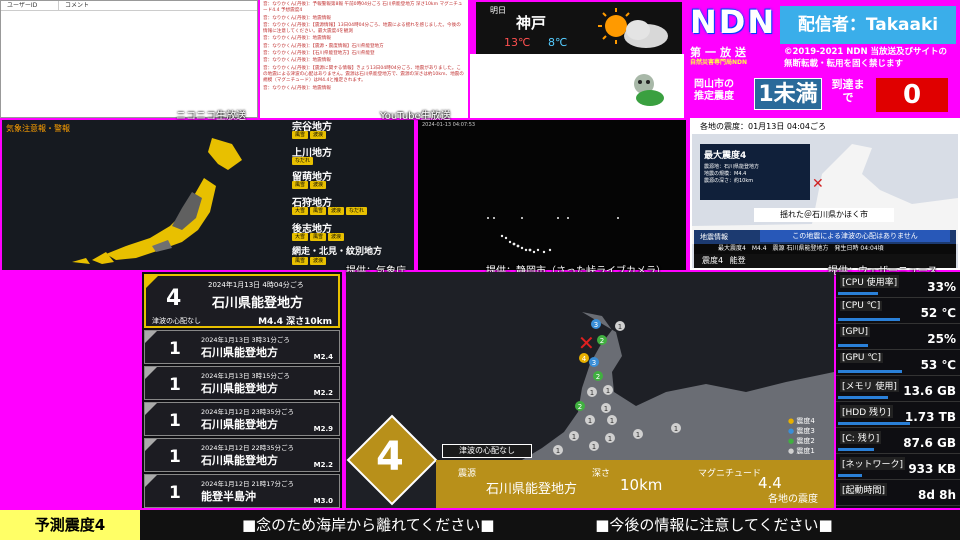  I want to click on intensity-box: 岡山市の推定震度 1未満 到達まで 0, so click(825, 95).